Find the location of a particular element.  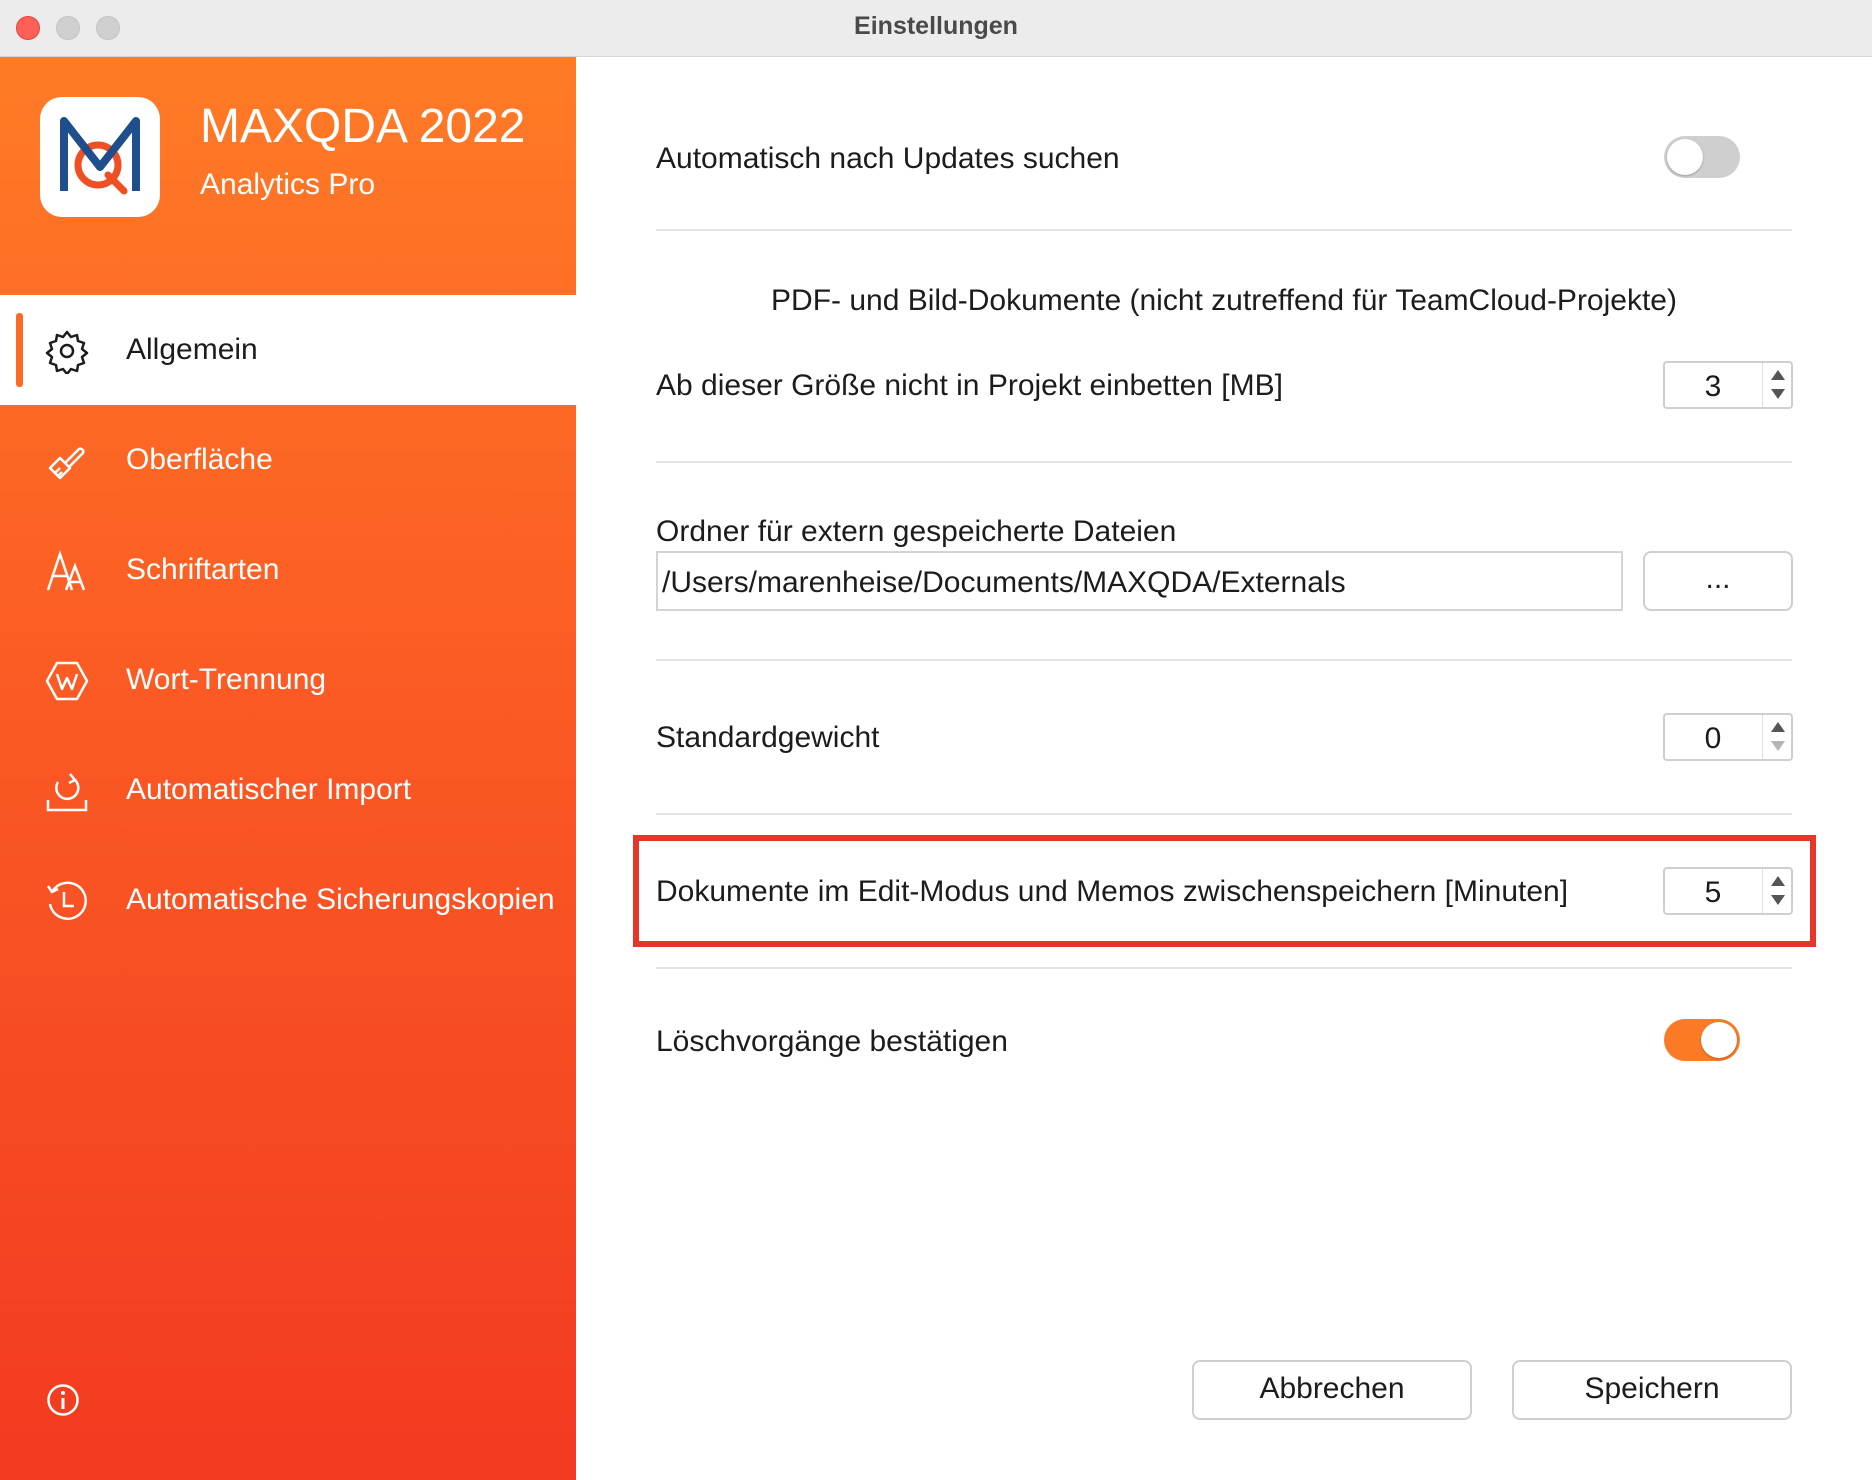

cancel-button: Abbrechen is located at coordinates (1332, 1390).